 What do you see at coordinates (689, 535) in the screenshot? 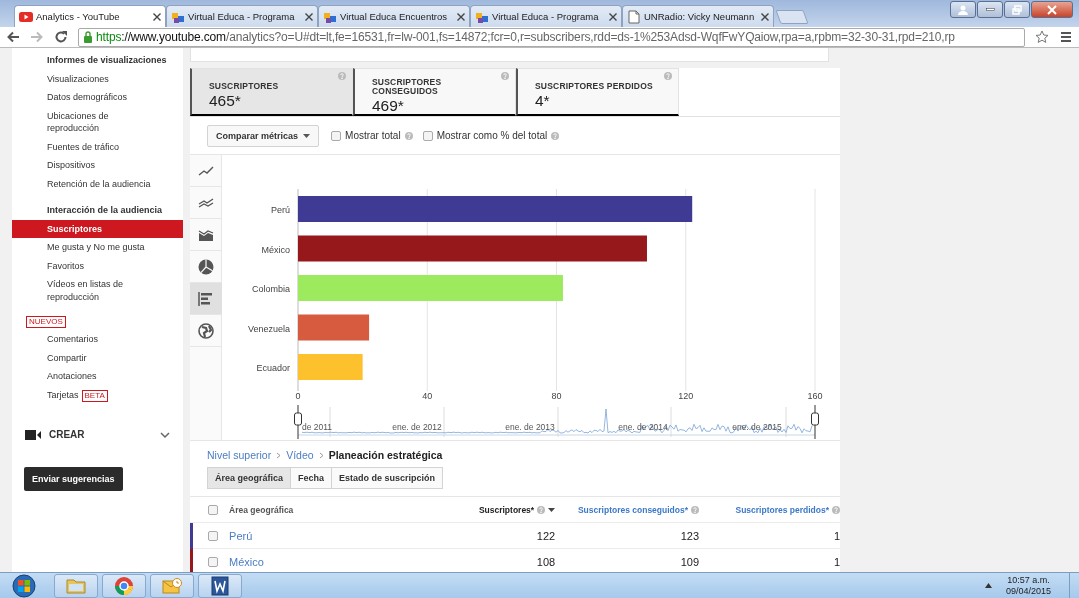
I see `table-cell-text: 123` at bounding box center [689, 535].